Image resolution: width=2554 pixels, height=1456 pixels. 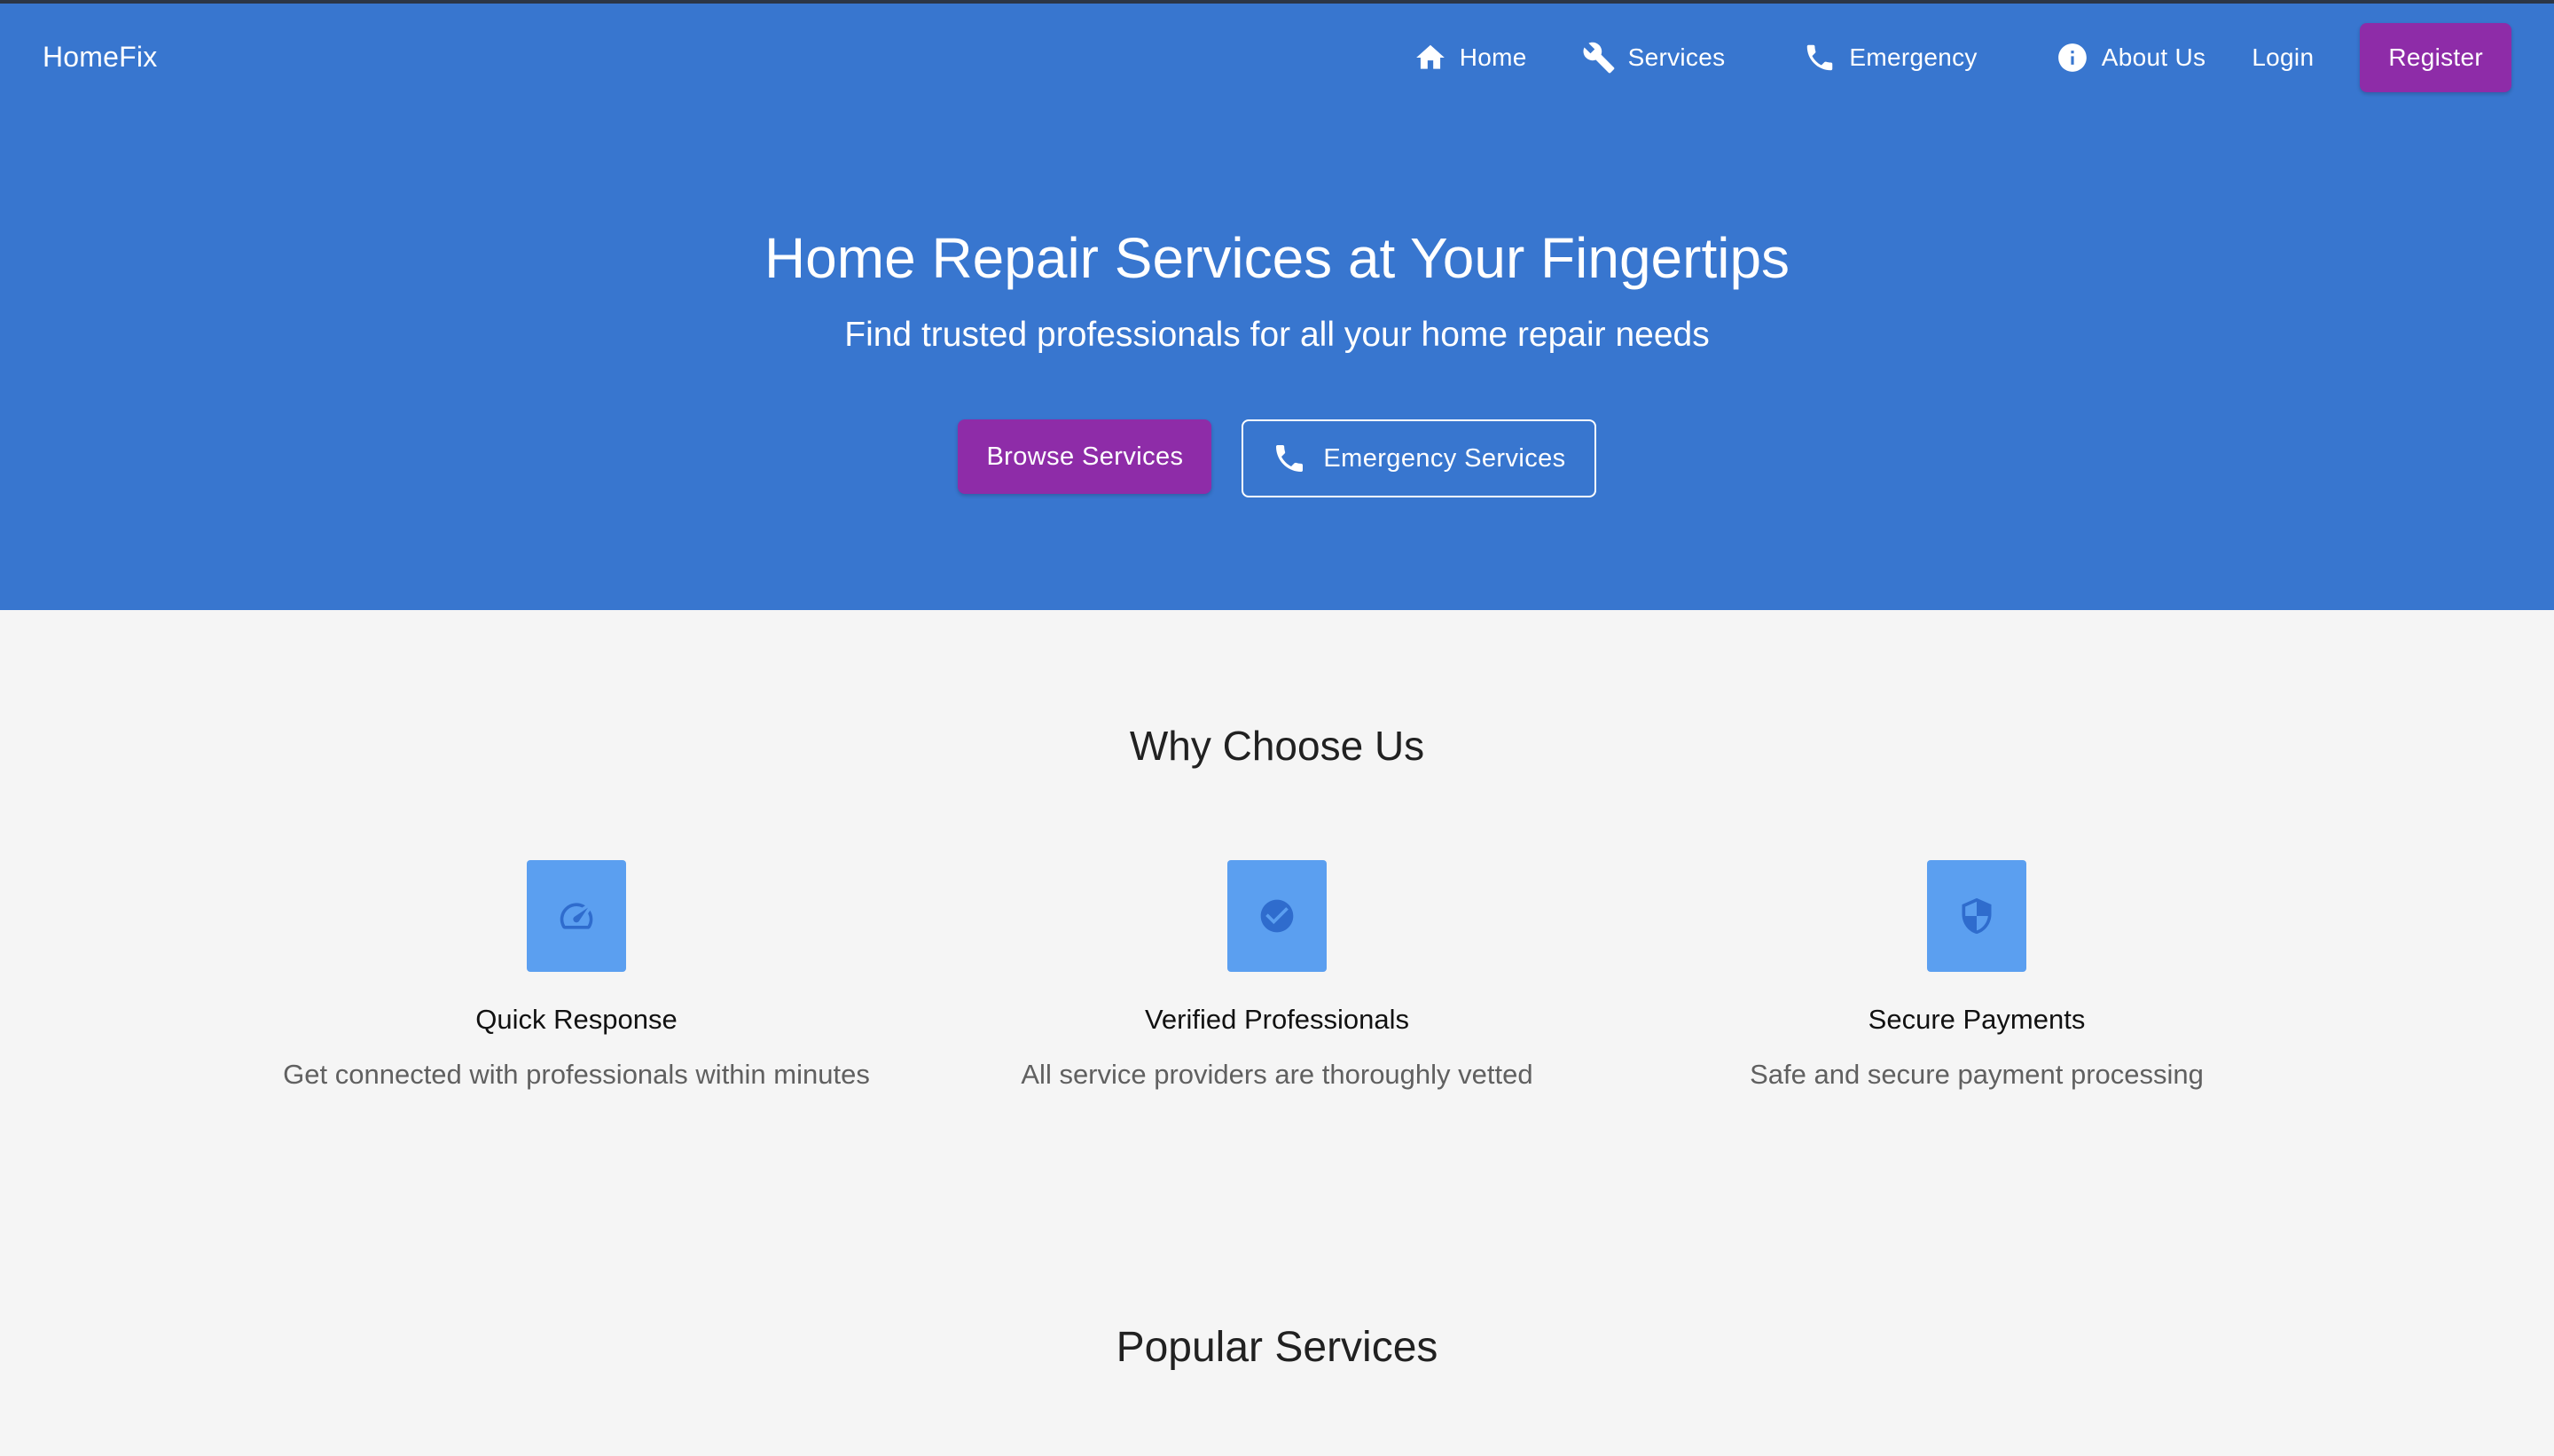 I want to click on feature-description: Safe and secure payment processing, so click(x=1977, y=1074).